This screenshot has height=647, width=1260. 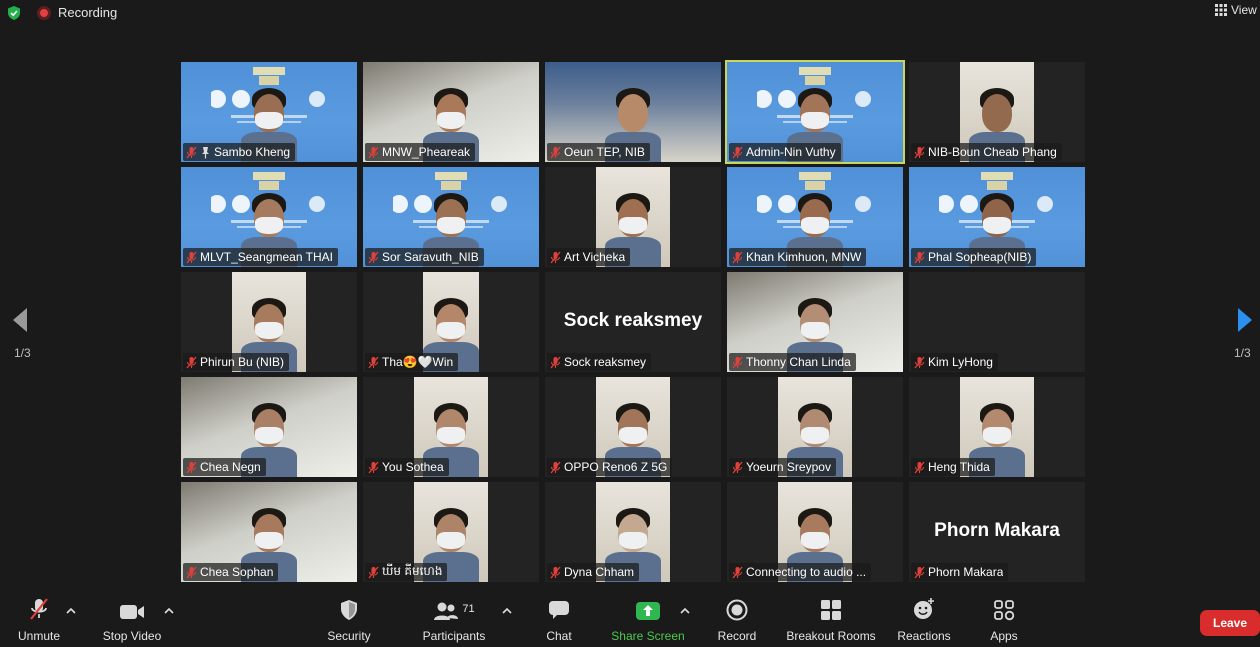 I want to click on participant-name-bar: Dyna Chham, so click(x=593, y=572).